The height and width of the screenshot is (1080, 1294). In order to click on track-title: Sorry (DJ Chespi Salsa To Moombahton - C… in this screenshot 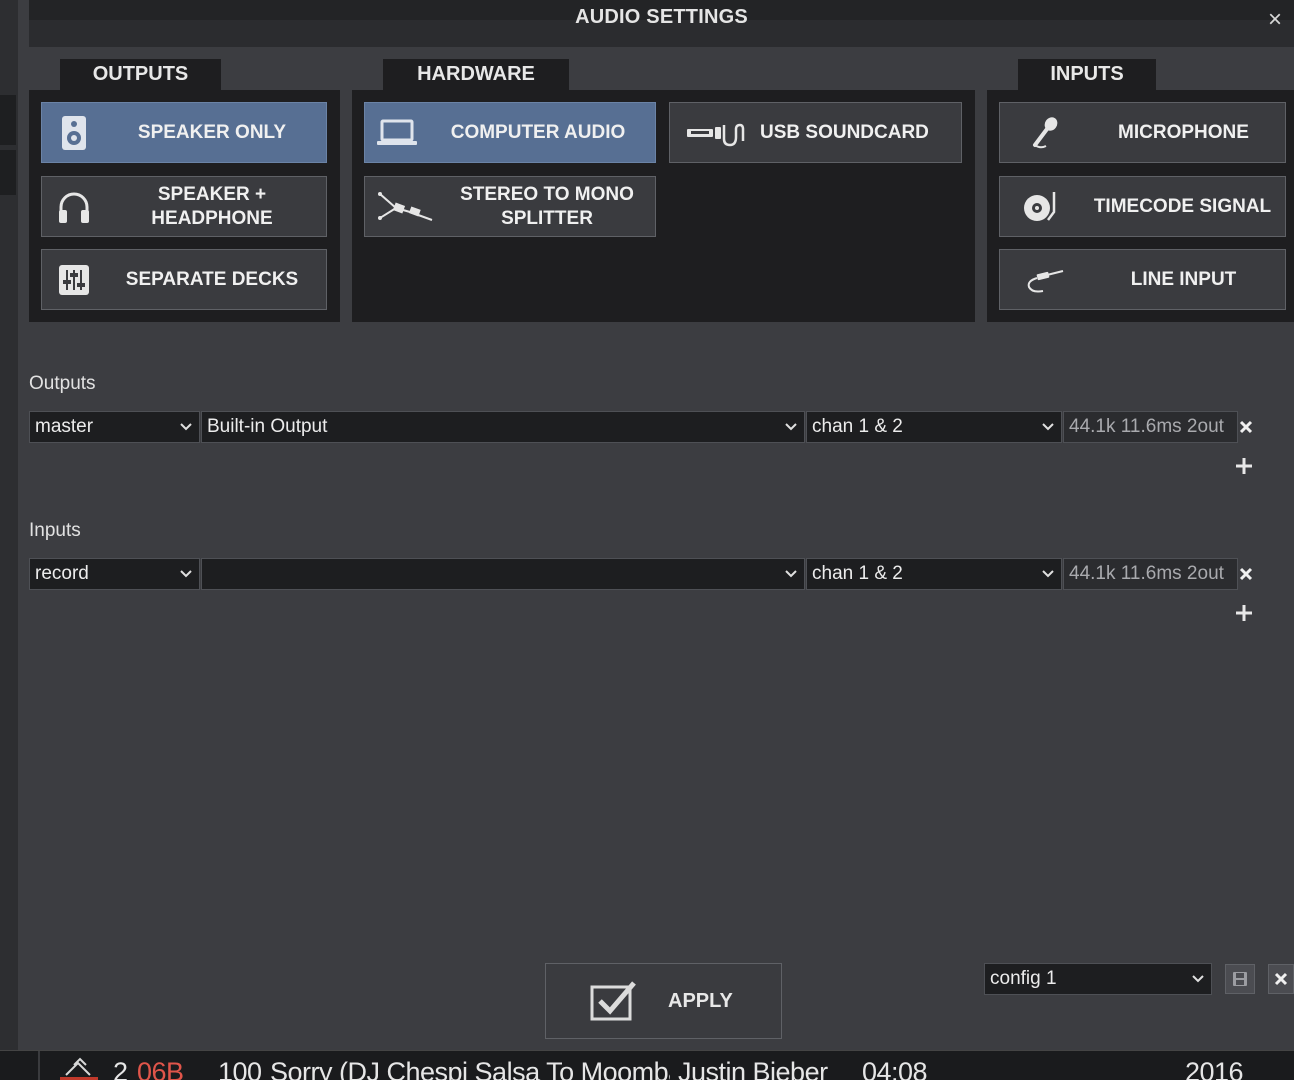, I will do `click(470, 1068)`.